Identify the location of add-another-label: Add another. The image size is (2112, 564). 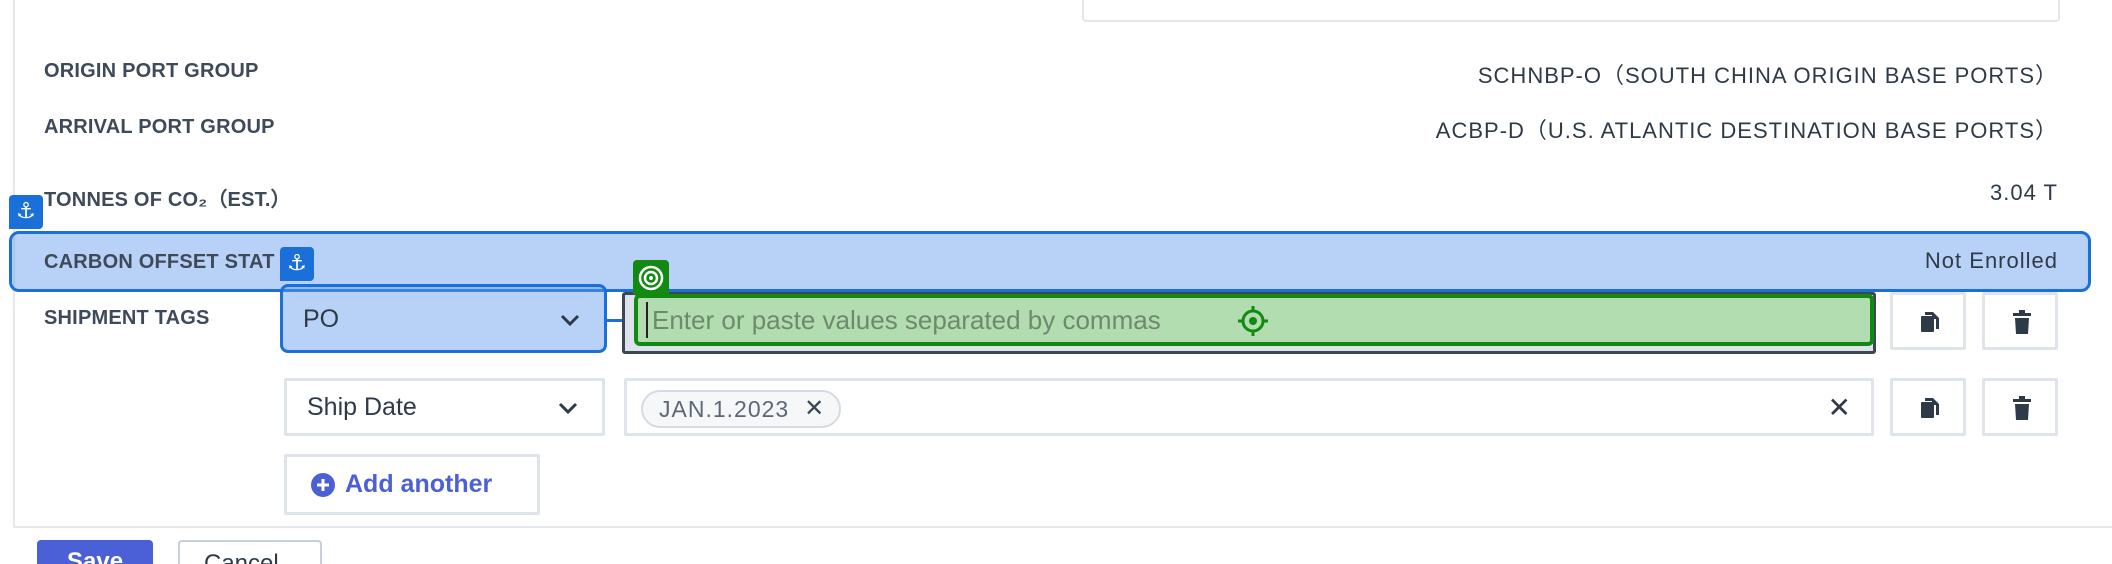
(419, 484).